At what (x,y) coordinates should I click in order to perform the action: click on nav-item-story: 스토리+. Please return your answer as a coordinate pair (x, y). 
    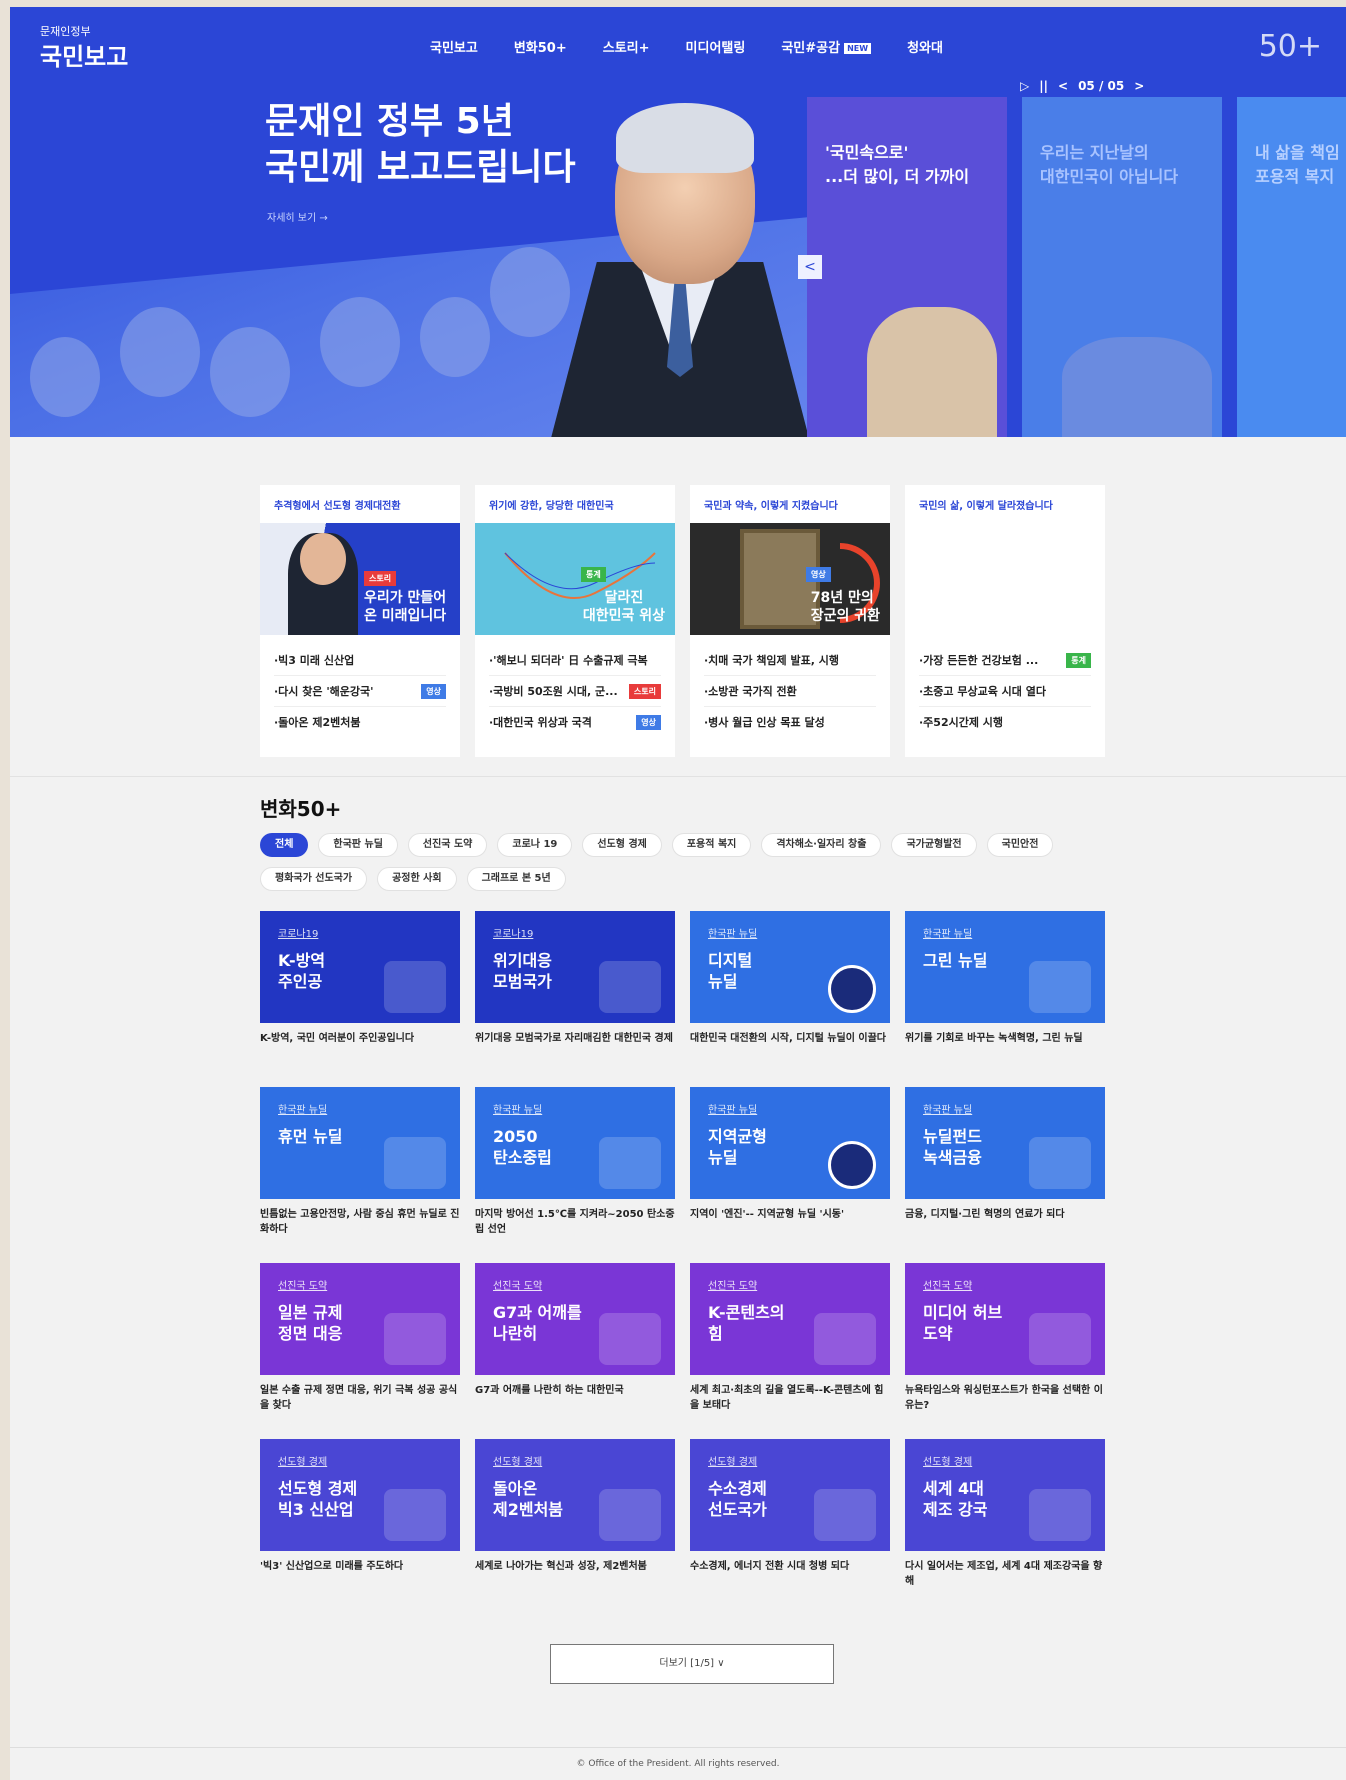
    Looking at the image, I should click on (626, 46).